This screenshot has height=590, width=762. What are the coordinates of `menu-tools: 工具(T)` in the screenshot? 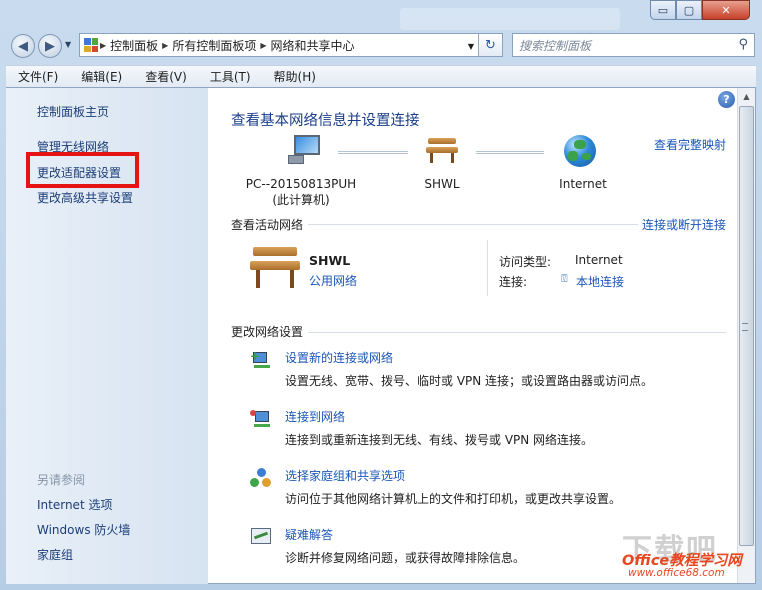 It's located at (230, 76).